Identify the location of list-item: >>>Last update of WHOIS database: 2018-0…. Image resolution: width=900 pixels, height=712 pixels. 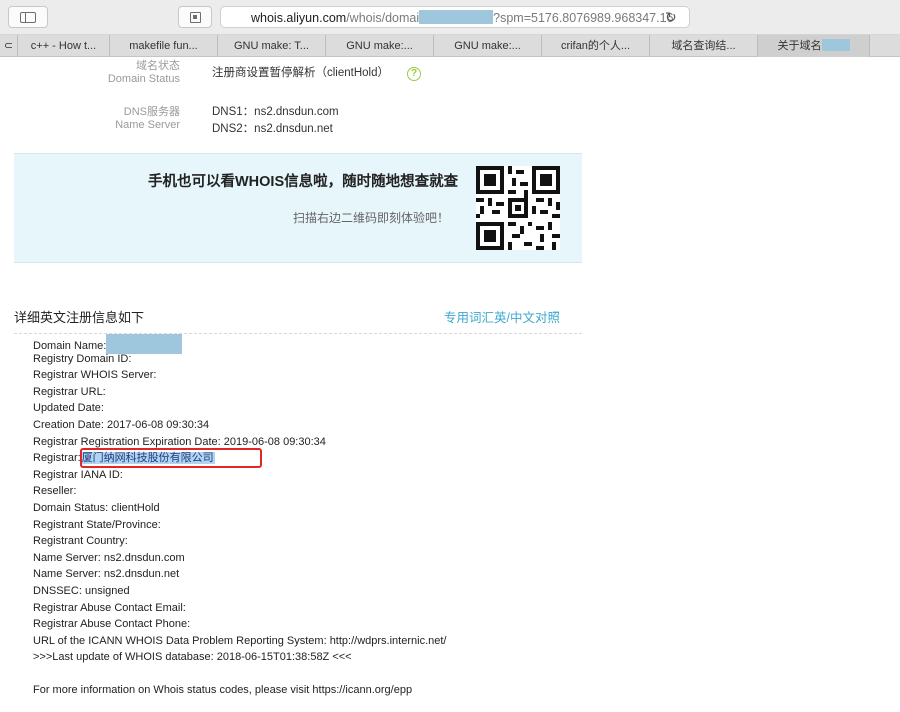
(192, 657).